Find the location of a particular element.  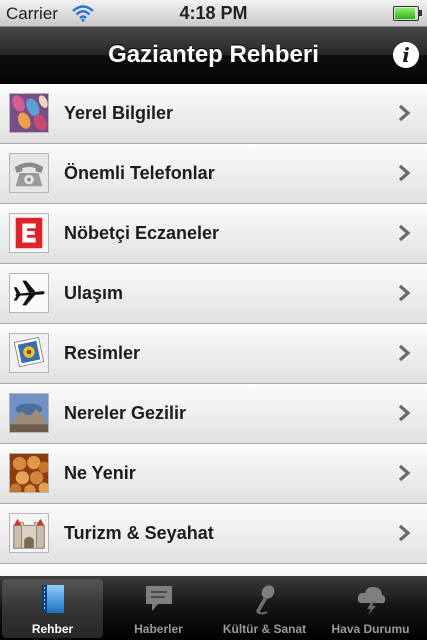

list-item-turizm-seyahat: Turizm & Seyahat is located at coordinates (213, 534).